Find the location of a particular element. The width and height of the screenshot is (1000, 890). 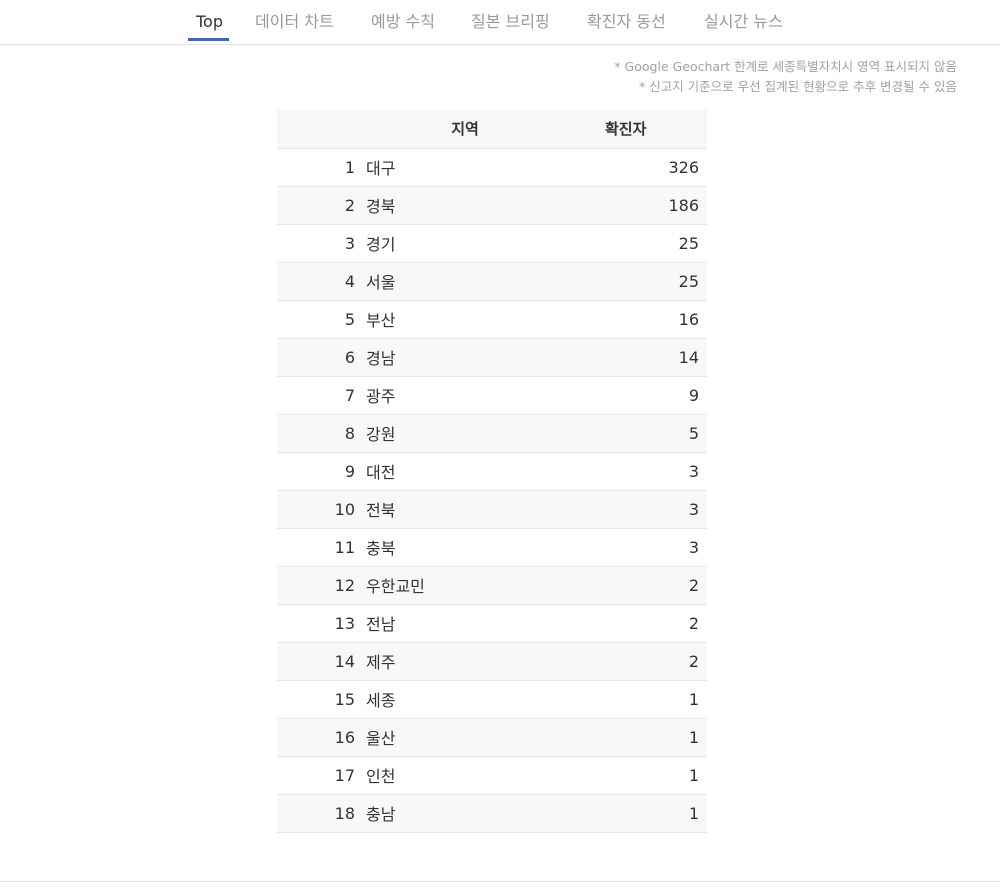

table-row: 6 경남 14 is located at coordinates (492, 357).